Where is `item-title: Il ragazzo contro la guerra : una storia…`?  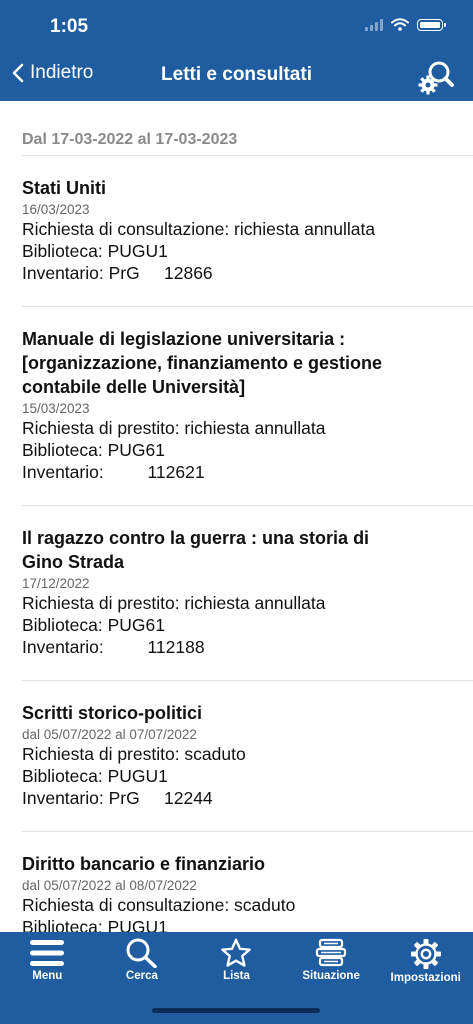 item-title: Il ragazzo contro la guerra : una storia… is located at coordinates (196, 550).